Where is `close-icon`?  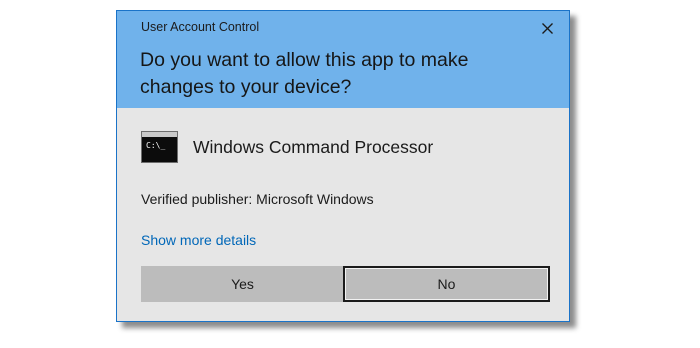
close-icon is located at coordinates (547, 28).